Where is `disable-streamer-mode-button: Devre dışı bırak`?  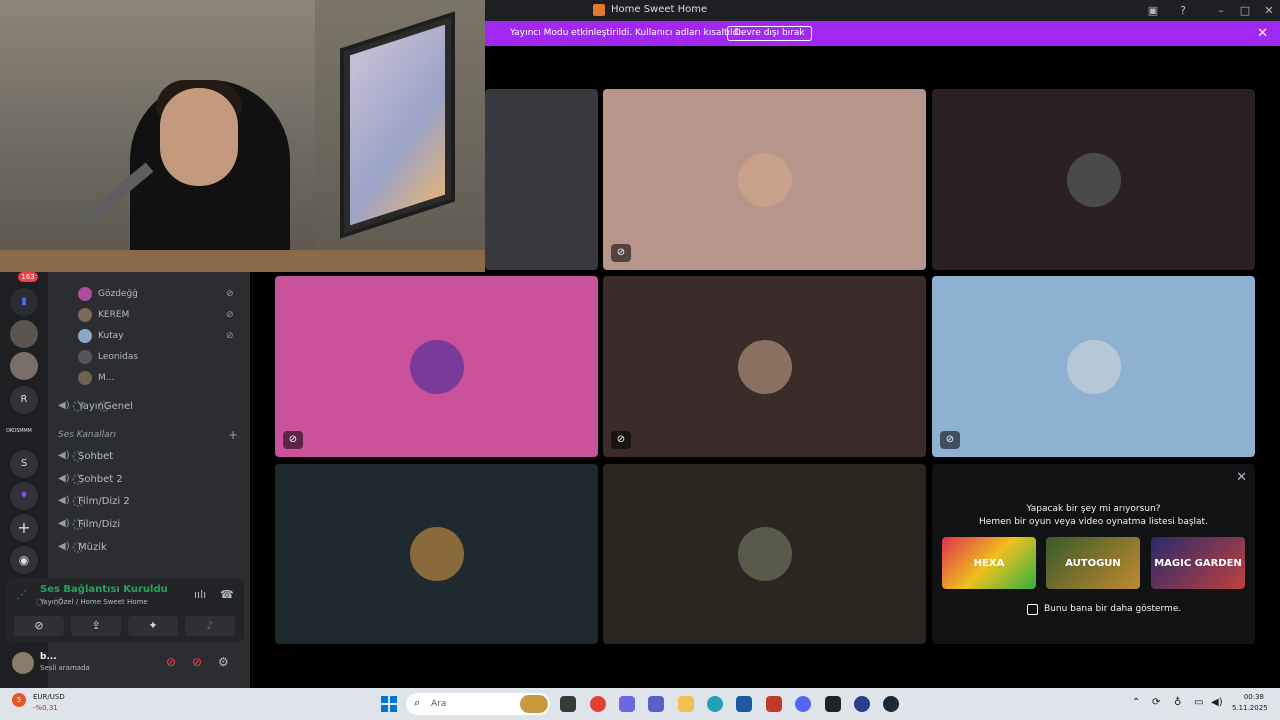
disable-streamer-mode-button: Devre dışı bırak is located at coordinates (769, 33).